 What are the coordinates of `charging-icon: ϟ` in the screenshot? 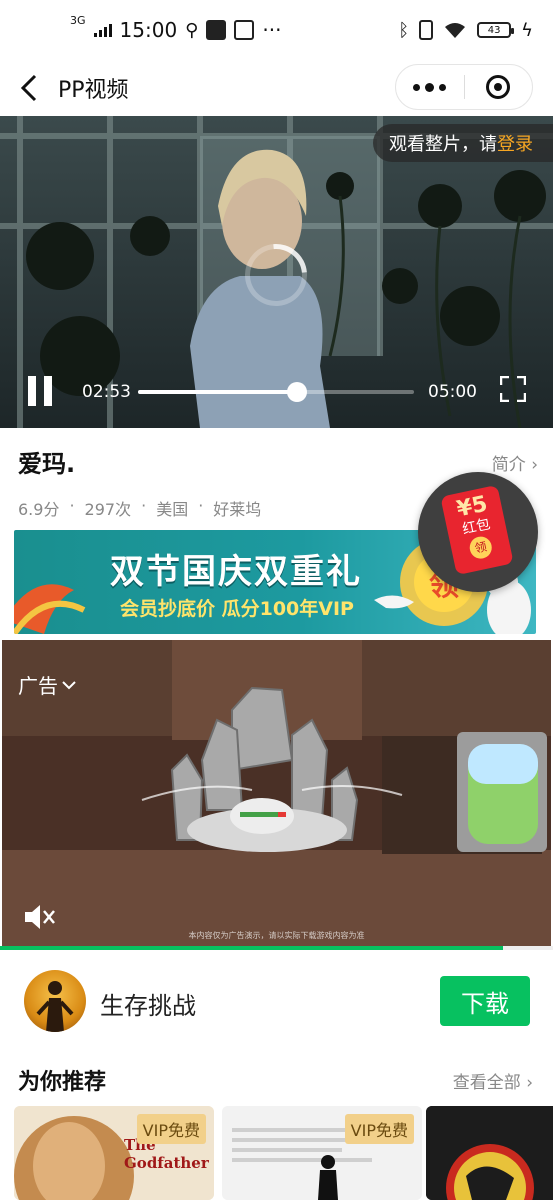 It's located at (527, 30).